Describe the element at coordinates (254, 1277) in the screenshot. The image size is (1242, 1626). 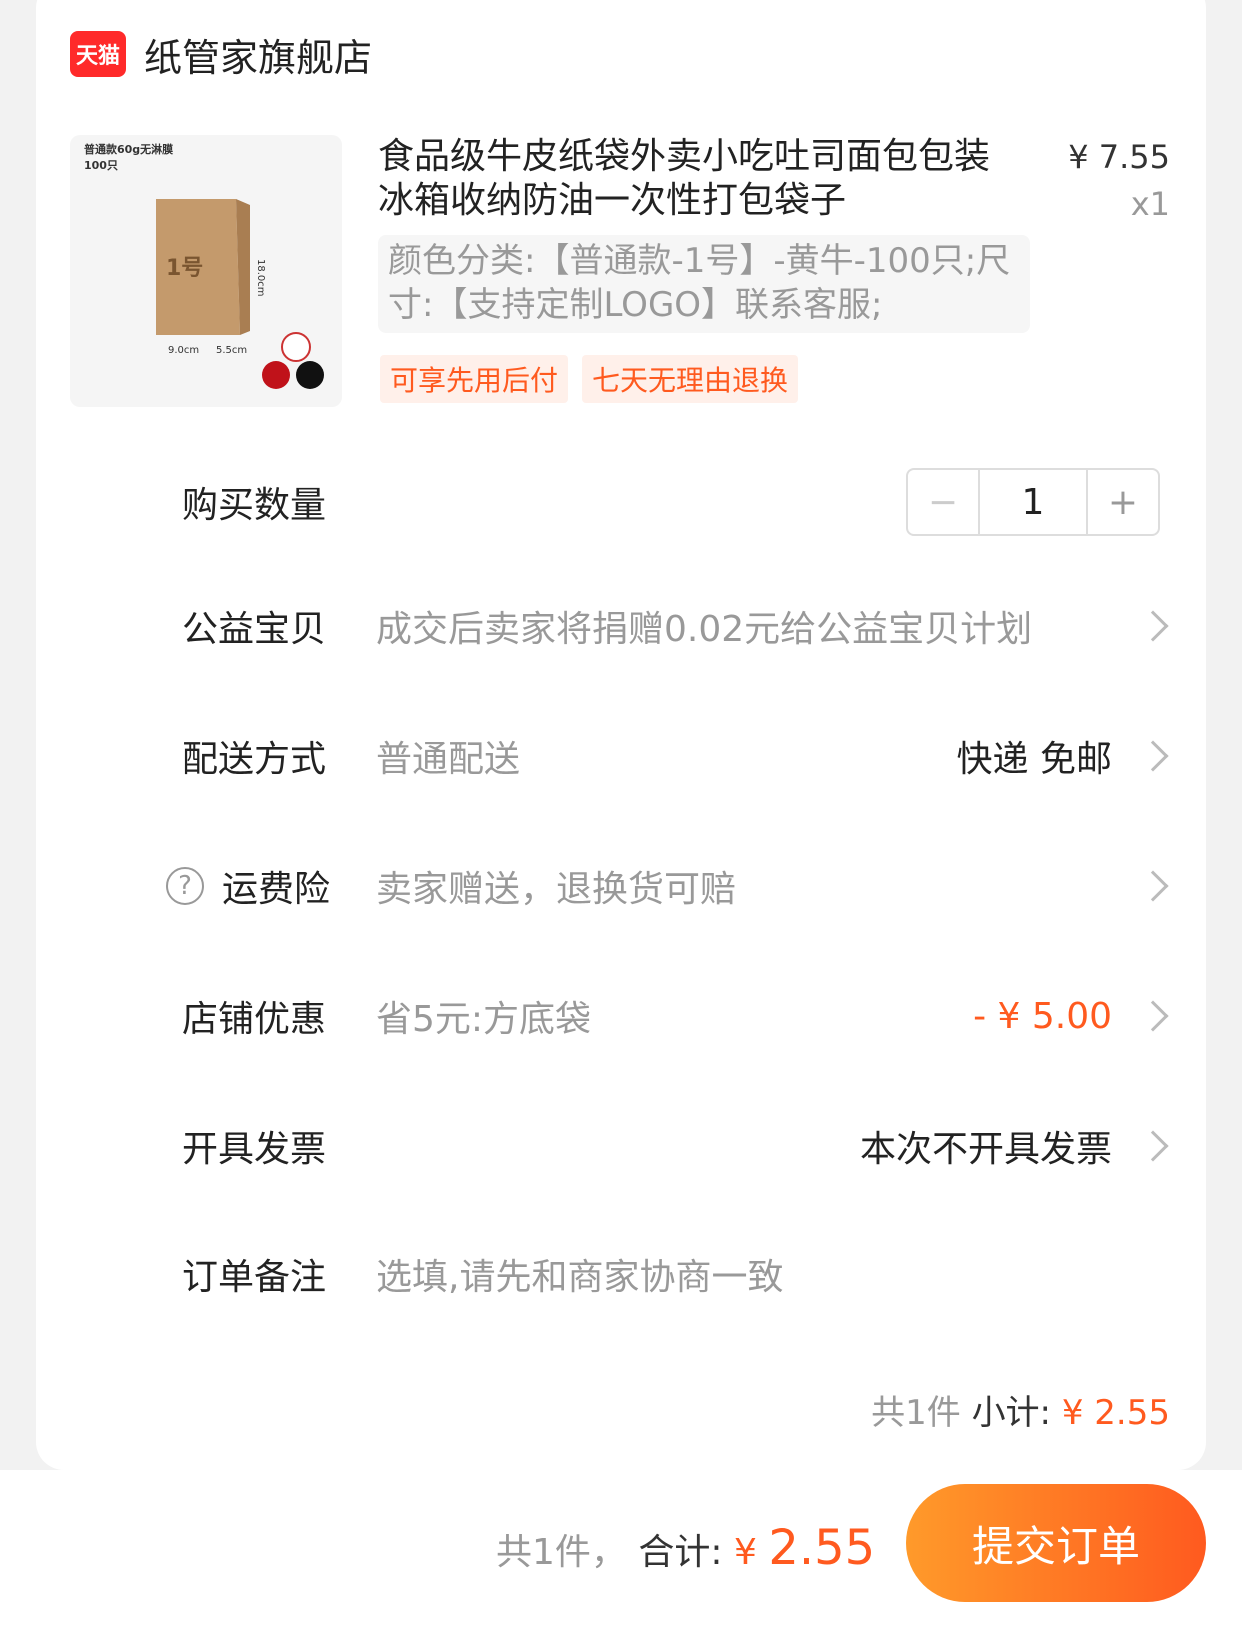
I see `note-label: 订单备注` at that location.